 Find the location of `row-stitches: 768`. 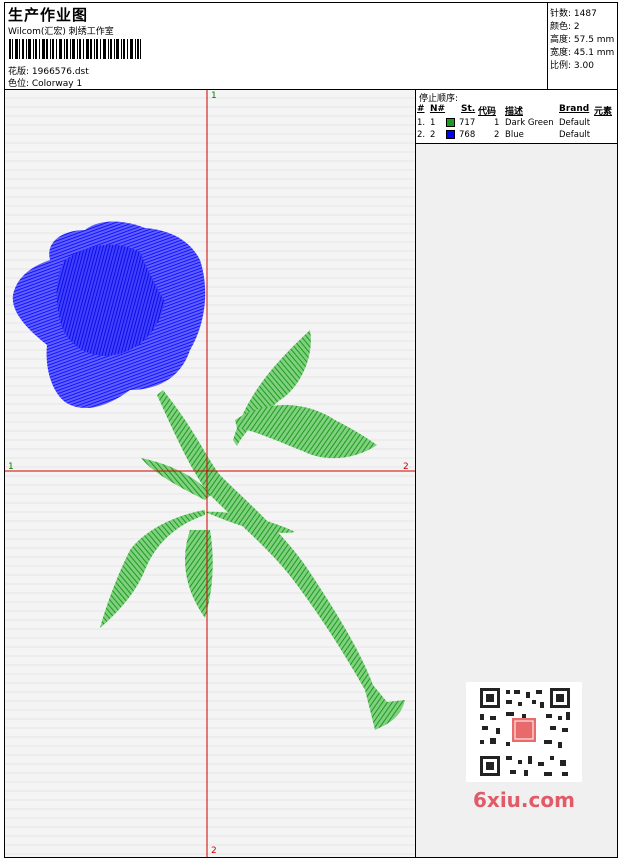

row-stitches: 768 is located at coordinates (467, 135).